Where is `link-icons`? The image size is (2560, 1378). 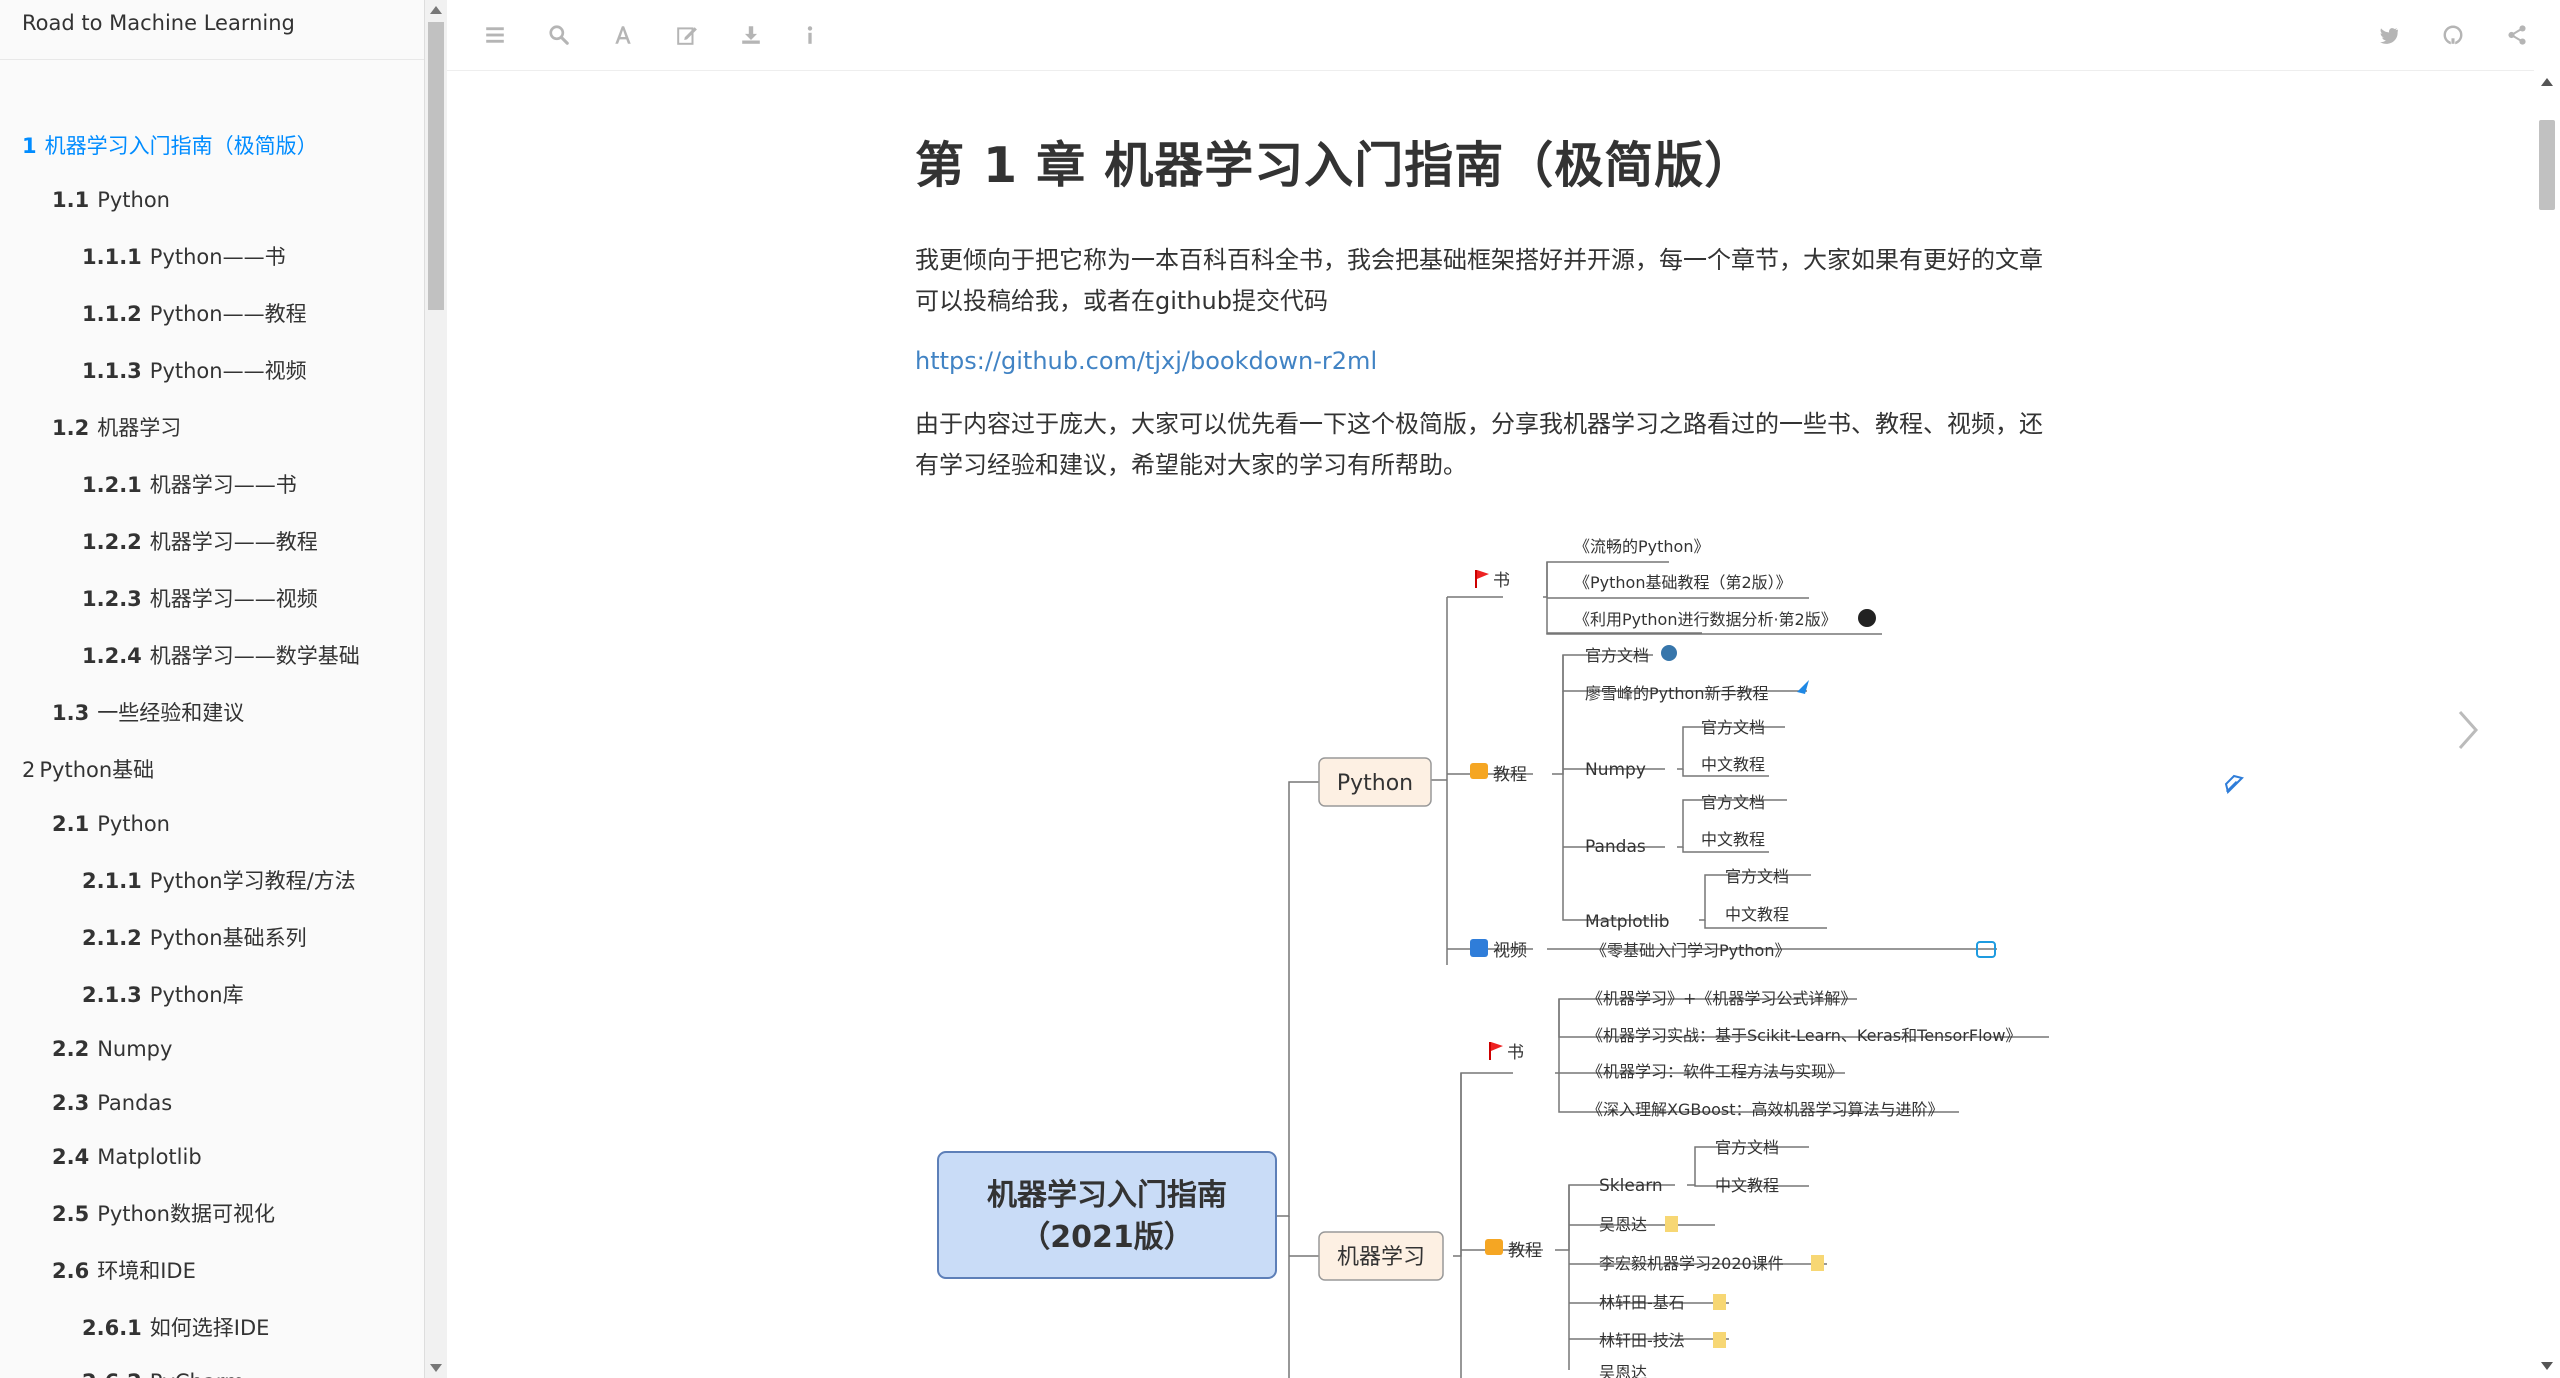 link-icons is located at coordinates (2234, 784).